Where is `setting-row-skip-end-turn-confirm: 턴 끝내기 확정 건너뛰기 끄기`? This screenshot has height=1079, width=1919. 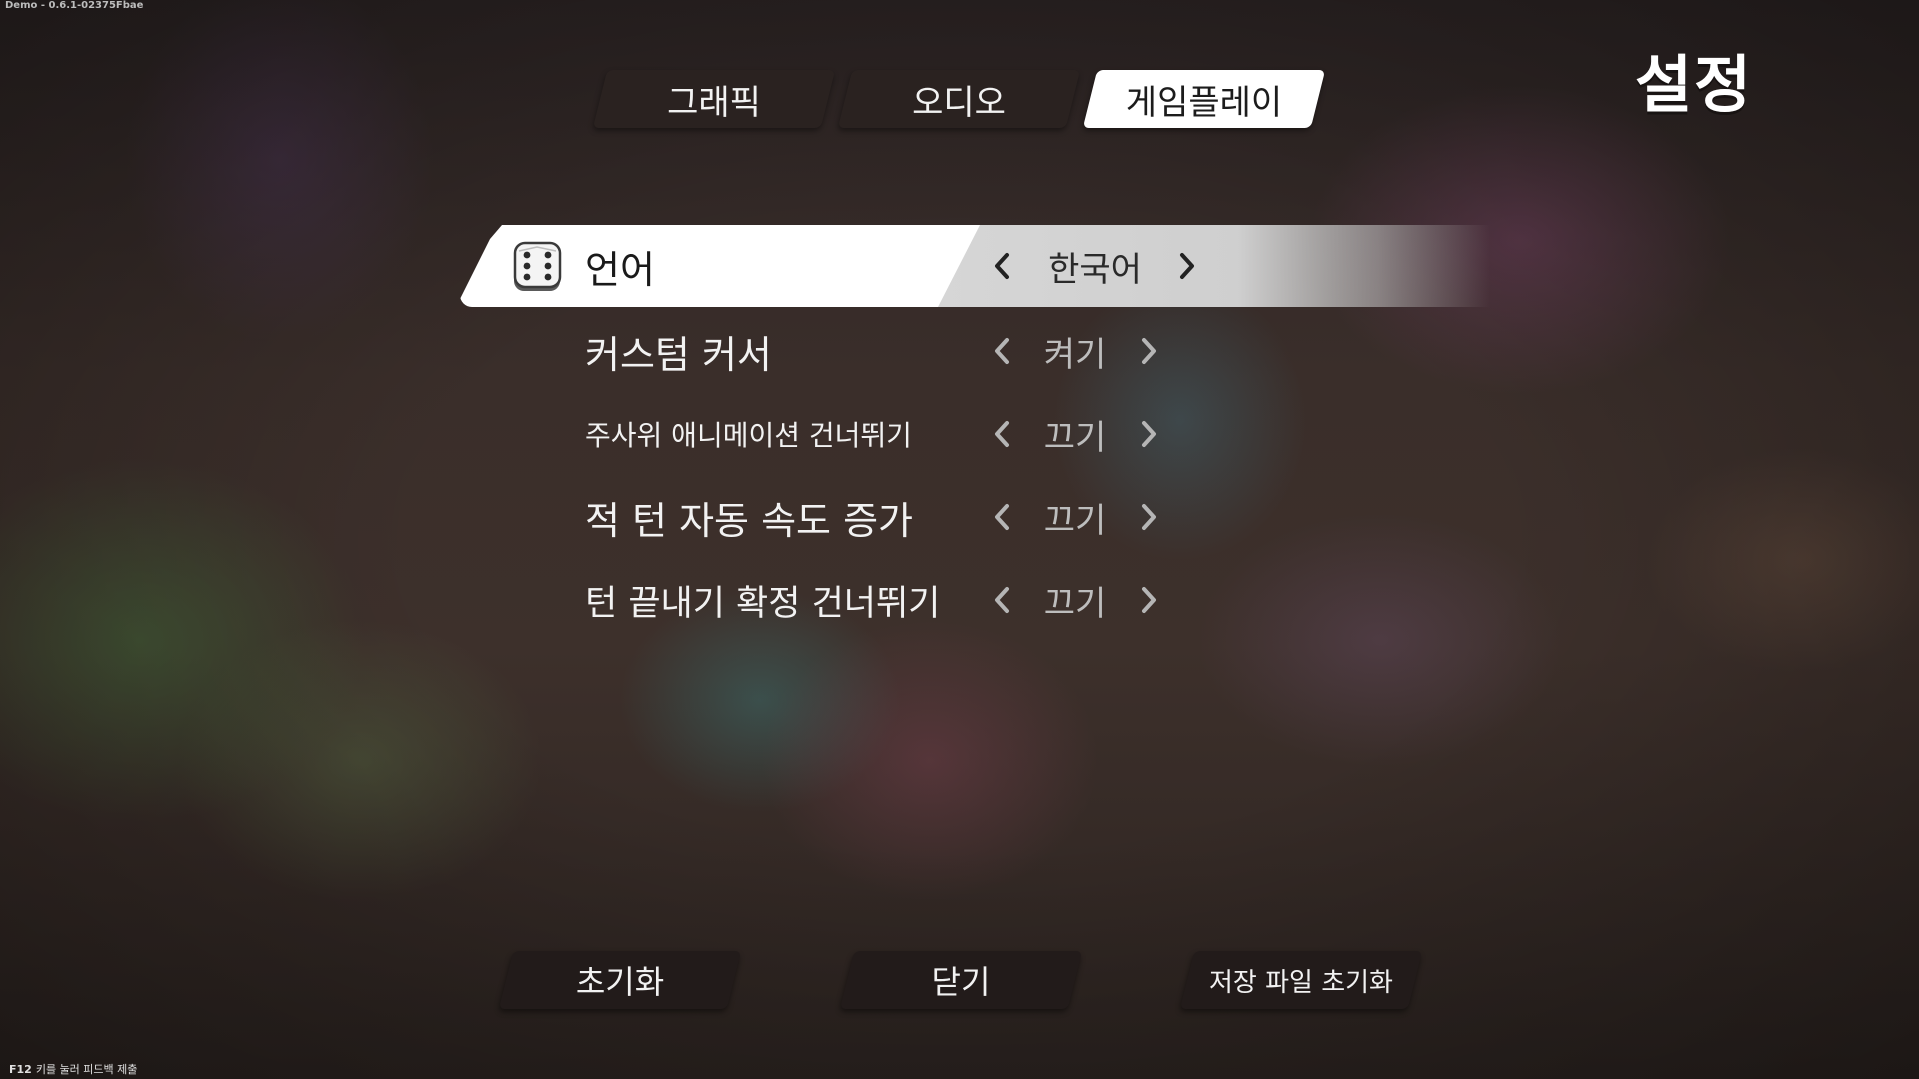
setting-row-skip-end-turn-confirm: 턴 끝내기 확정 건너뛰기 끄기 is located at coordinates (959, 600).